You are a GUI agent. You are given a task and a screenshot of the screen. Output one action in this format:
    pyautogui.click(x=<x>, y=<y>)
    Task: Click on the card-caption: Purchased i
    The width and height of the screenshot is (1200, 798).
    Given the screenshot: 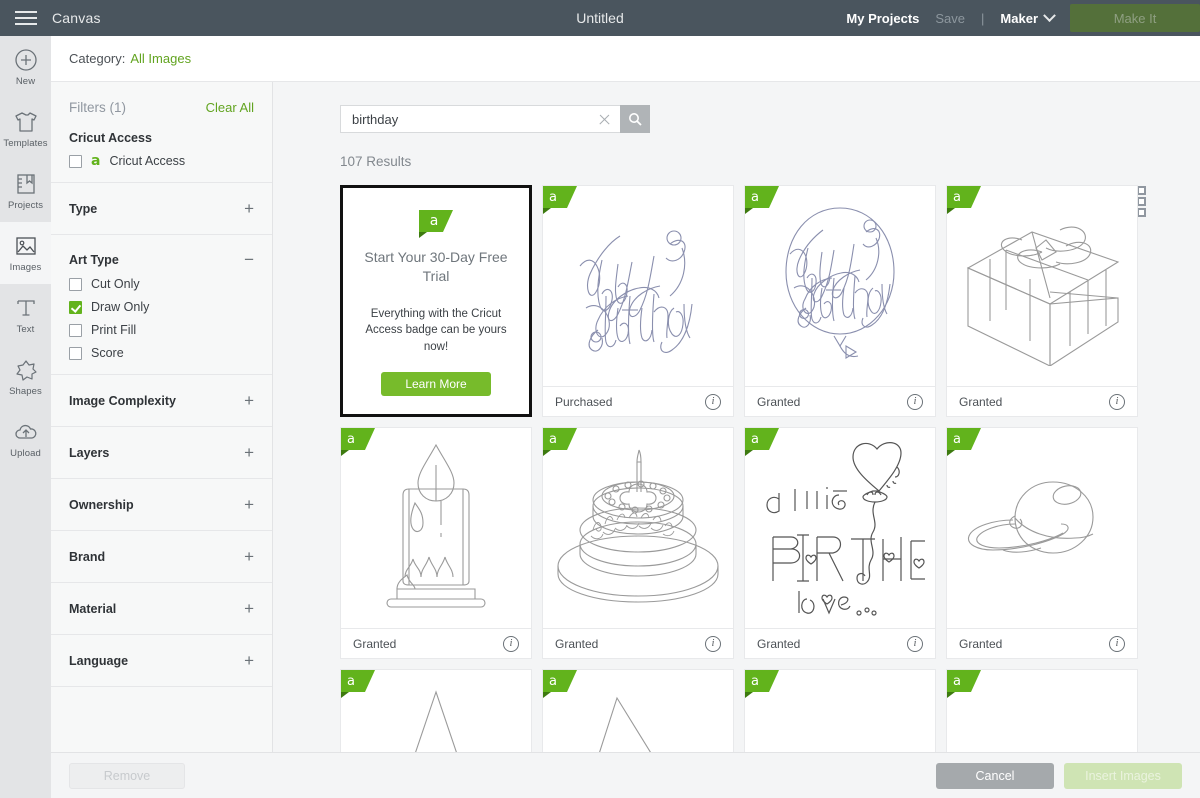 What is the action you would take?
    pyautogui.click(x=638, y=401)
    